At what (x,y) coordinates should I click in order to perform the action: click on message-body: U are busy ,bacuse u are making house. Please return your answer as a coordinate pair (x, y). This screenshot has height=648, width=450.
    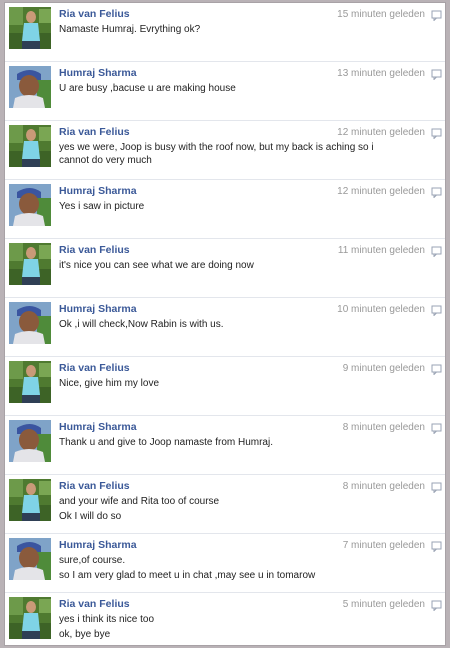
    Looking at the image, I should click on (222, 89).